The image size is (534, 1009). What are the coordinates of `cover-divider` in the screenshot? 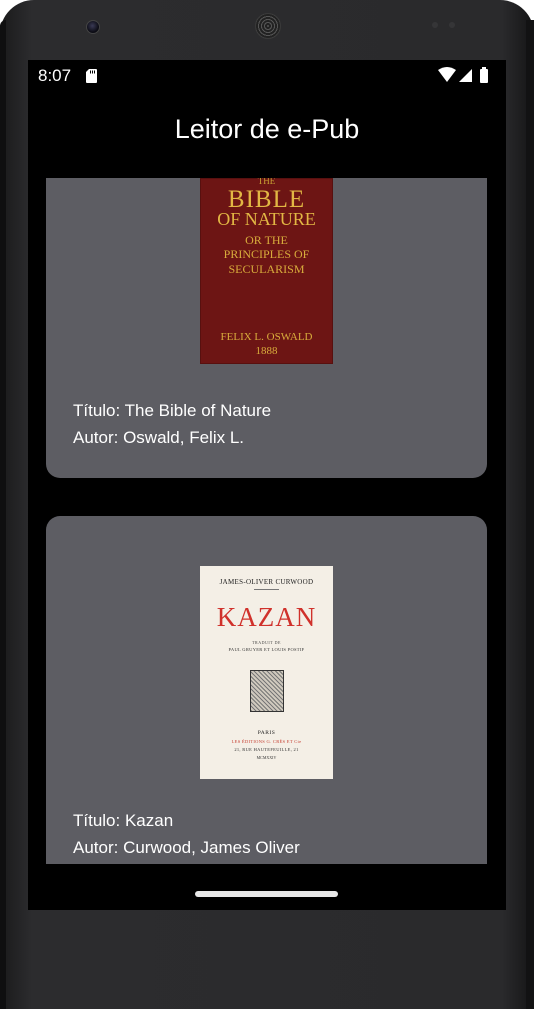 It's located at (266, 589).